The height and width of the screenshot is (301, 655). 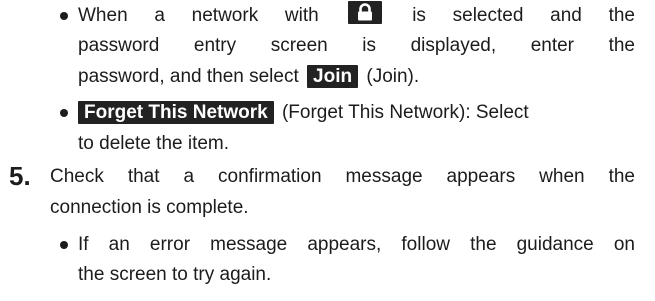 I want to click on forget-network-button: Forget This Network, so click(x=176, y=112).